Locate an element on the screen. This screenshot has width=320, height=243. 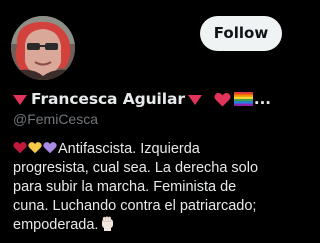
raised-fist-icon is located at coordinates (108, 223).